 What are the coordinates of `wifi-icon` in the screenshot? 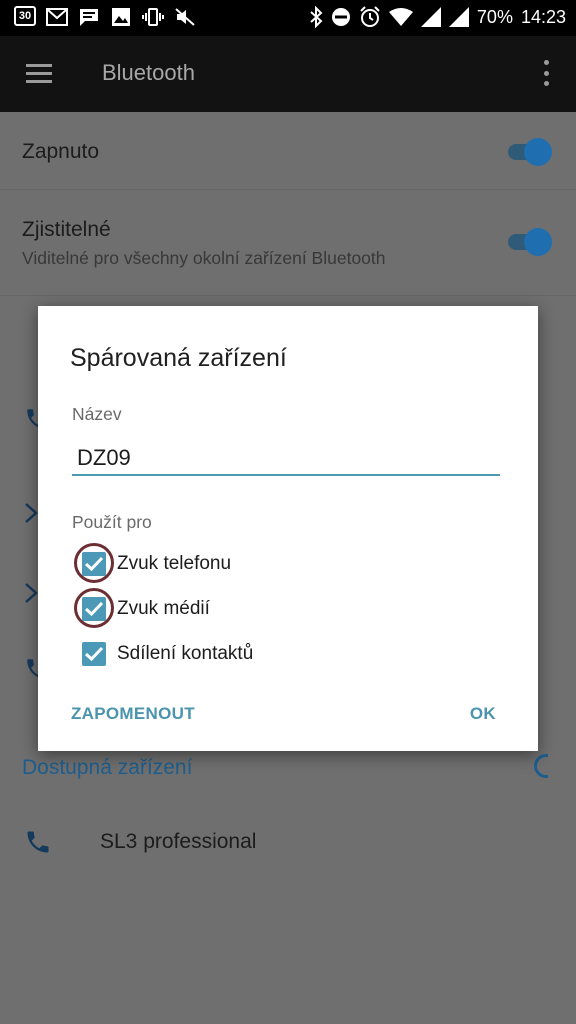 It's located at (400, 17).